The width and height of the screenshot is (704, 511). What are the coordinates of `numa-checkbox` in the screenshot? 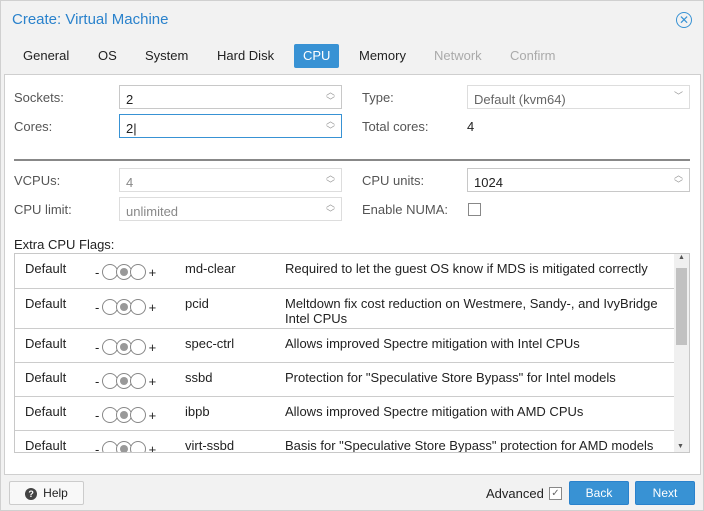 It's located at (474, 209).